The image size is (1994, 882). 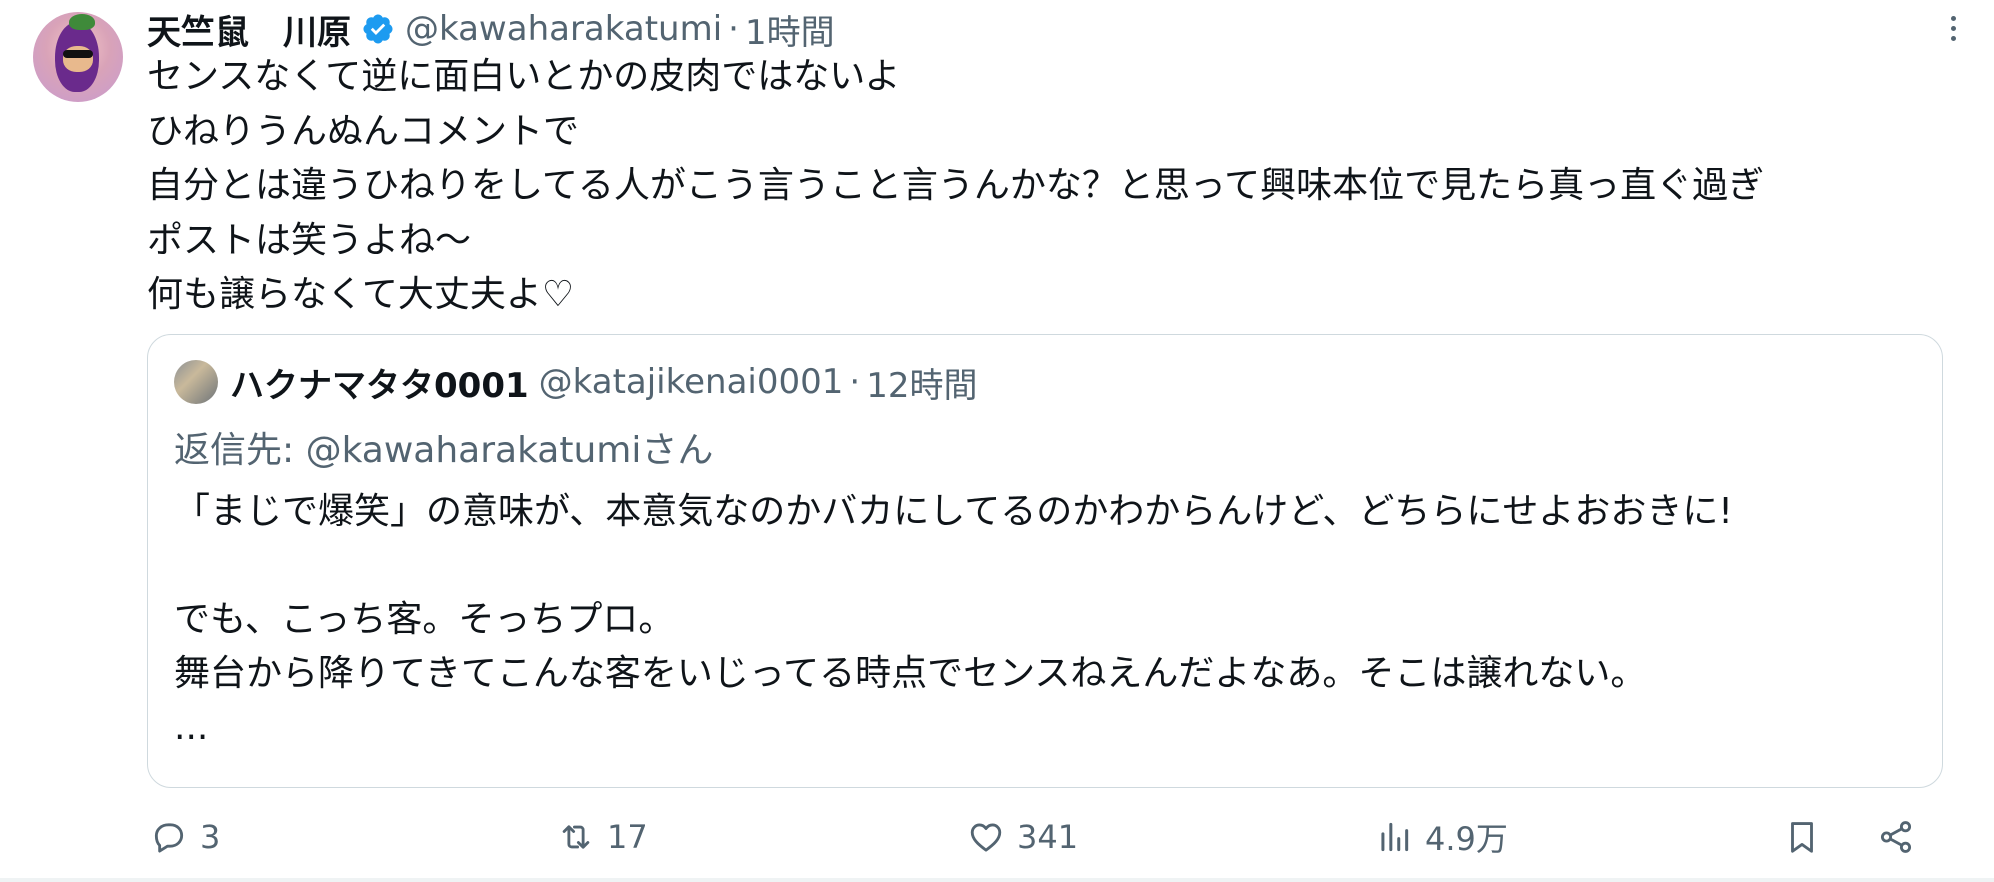 What do you see at coordinates (524, 76) in the screenshot?
I see `tweet-text-line: センスなくて逆に面白いとかの皮肉ではないよ` at bounding box center [524, 76].